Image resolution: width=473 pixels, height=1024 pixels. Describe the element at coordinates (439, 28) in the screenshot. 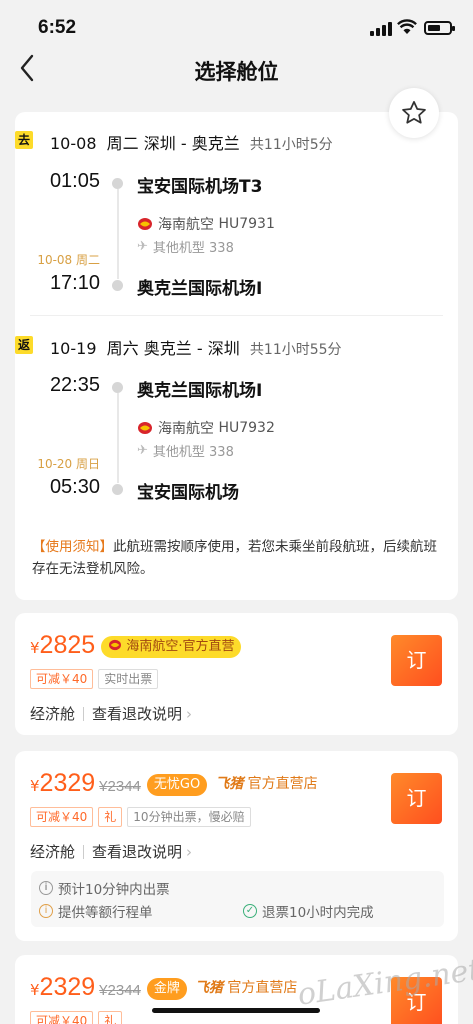

I see `battery-icon` at that location.